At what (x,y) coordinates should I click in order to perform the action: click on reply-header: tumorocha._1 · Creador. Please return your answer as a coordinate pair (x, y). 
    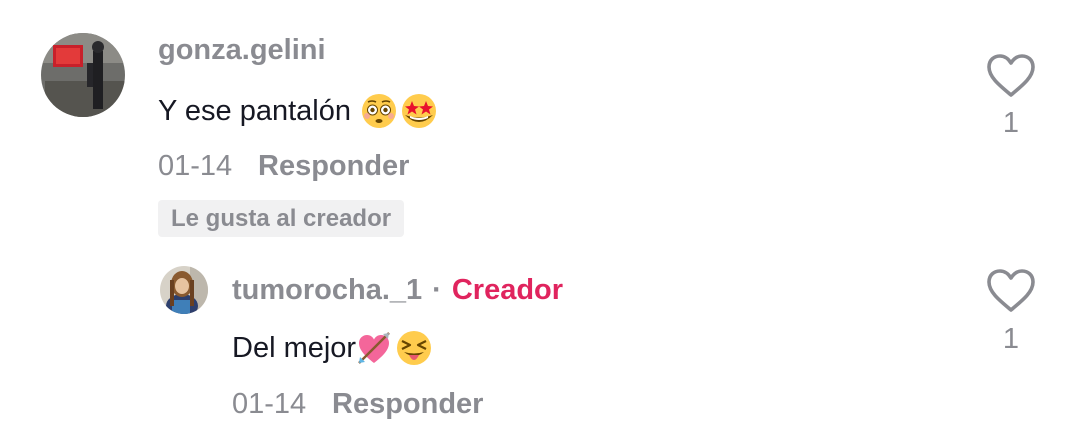
    Looking at the image, I should click on (397, 290).